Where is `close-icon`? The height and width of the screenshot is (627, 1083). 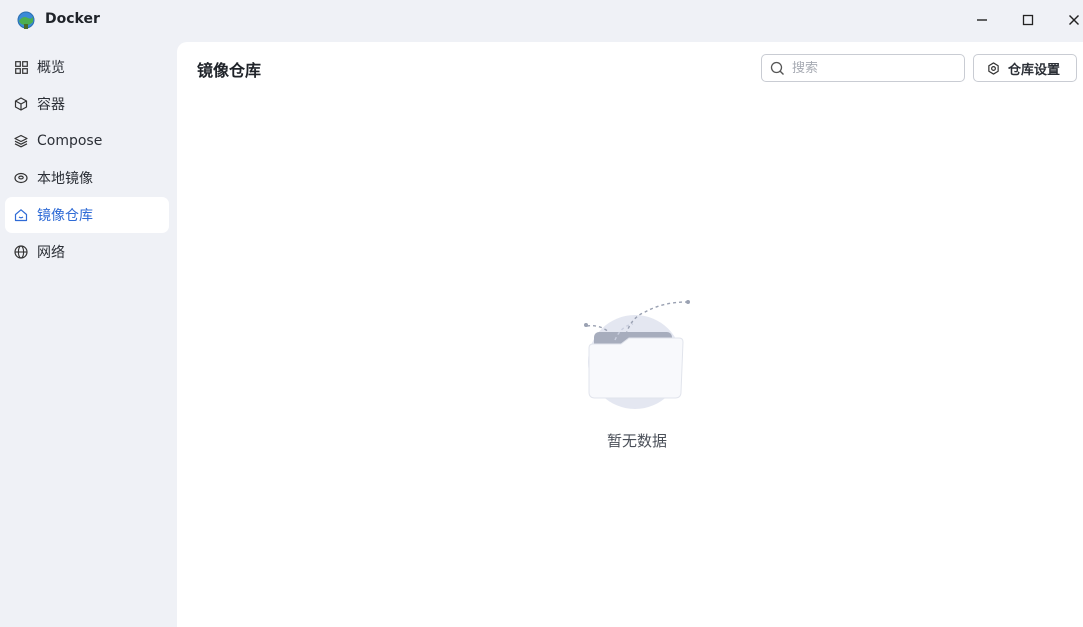
close-icon is located at coordinates (1074, 20).